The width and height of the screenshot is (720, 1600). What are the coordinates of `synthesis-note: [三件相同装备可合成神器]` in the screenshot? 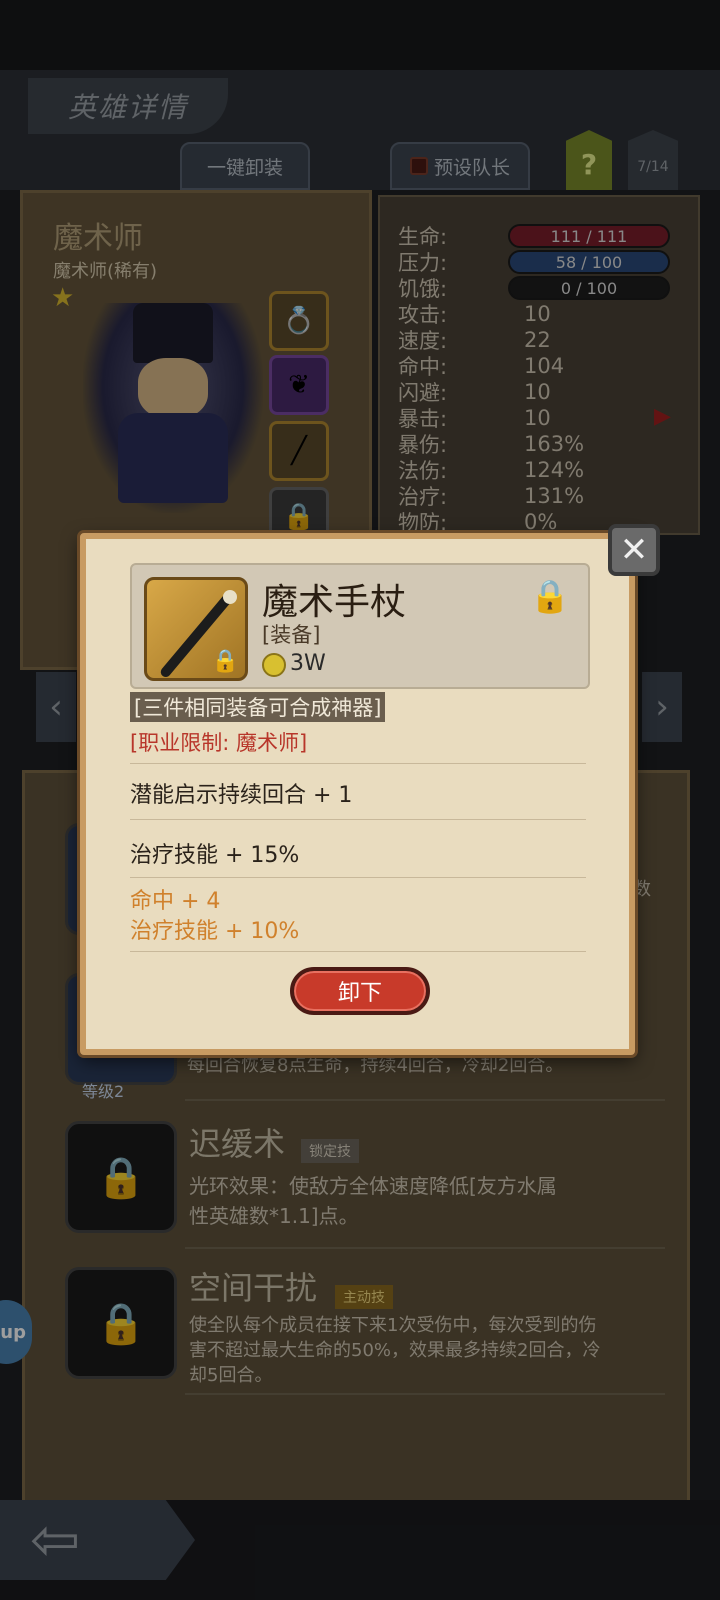 It's located at (258, 707).